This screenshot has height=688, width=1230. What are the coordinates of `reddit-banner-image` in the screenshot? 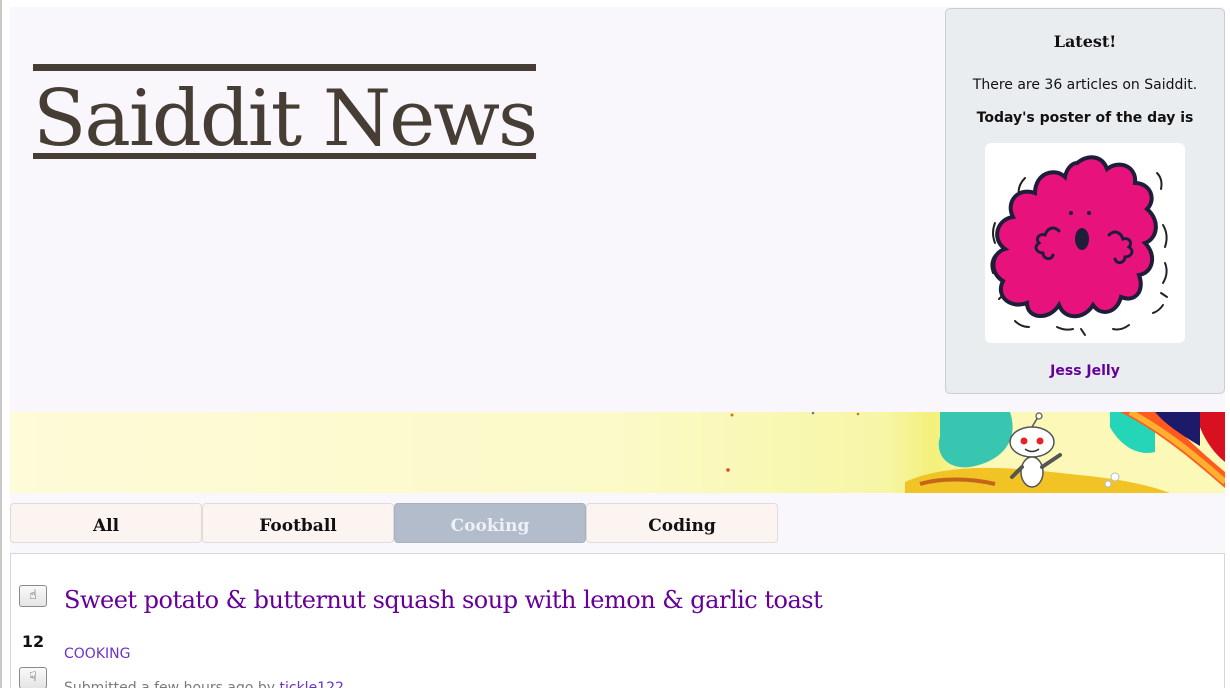 It's located at (617, 452).